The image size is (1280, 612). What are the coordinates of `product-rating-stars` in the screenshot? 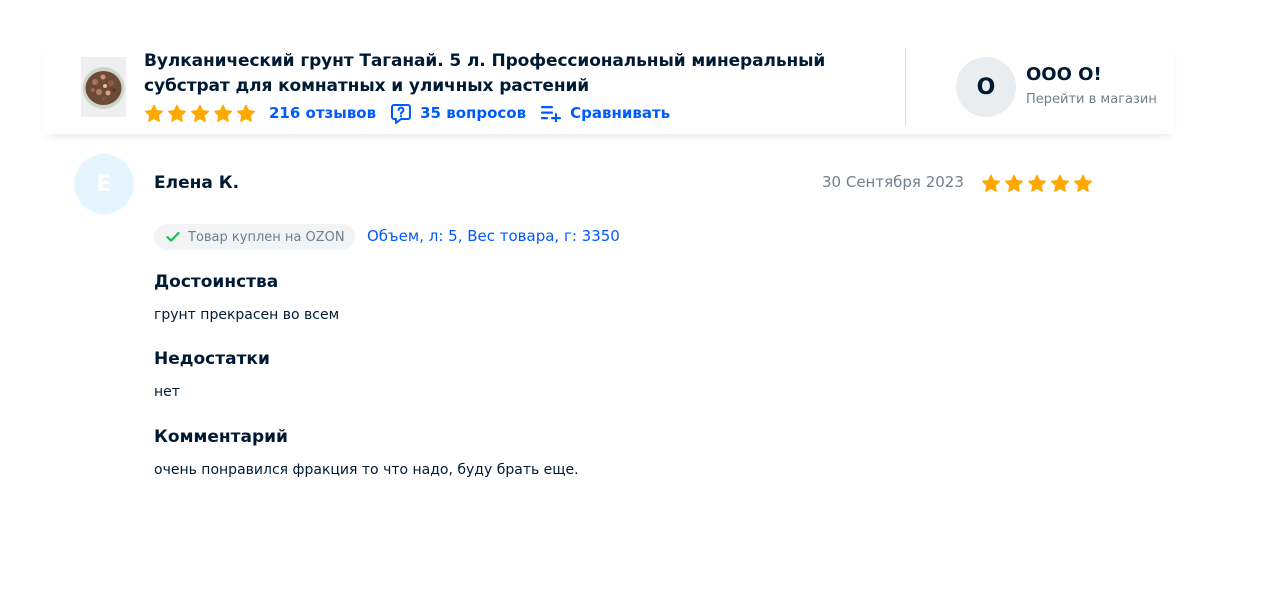 It's located at (201, 113).